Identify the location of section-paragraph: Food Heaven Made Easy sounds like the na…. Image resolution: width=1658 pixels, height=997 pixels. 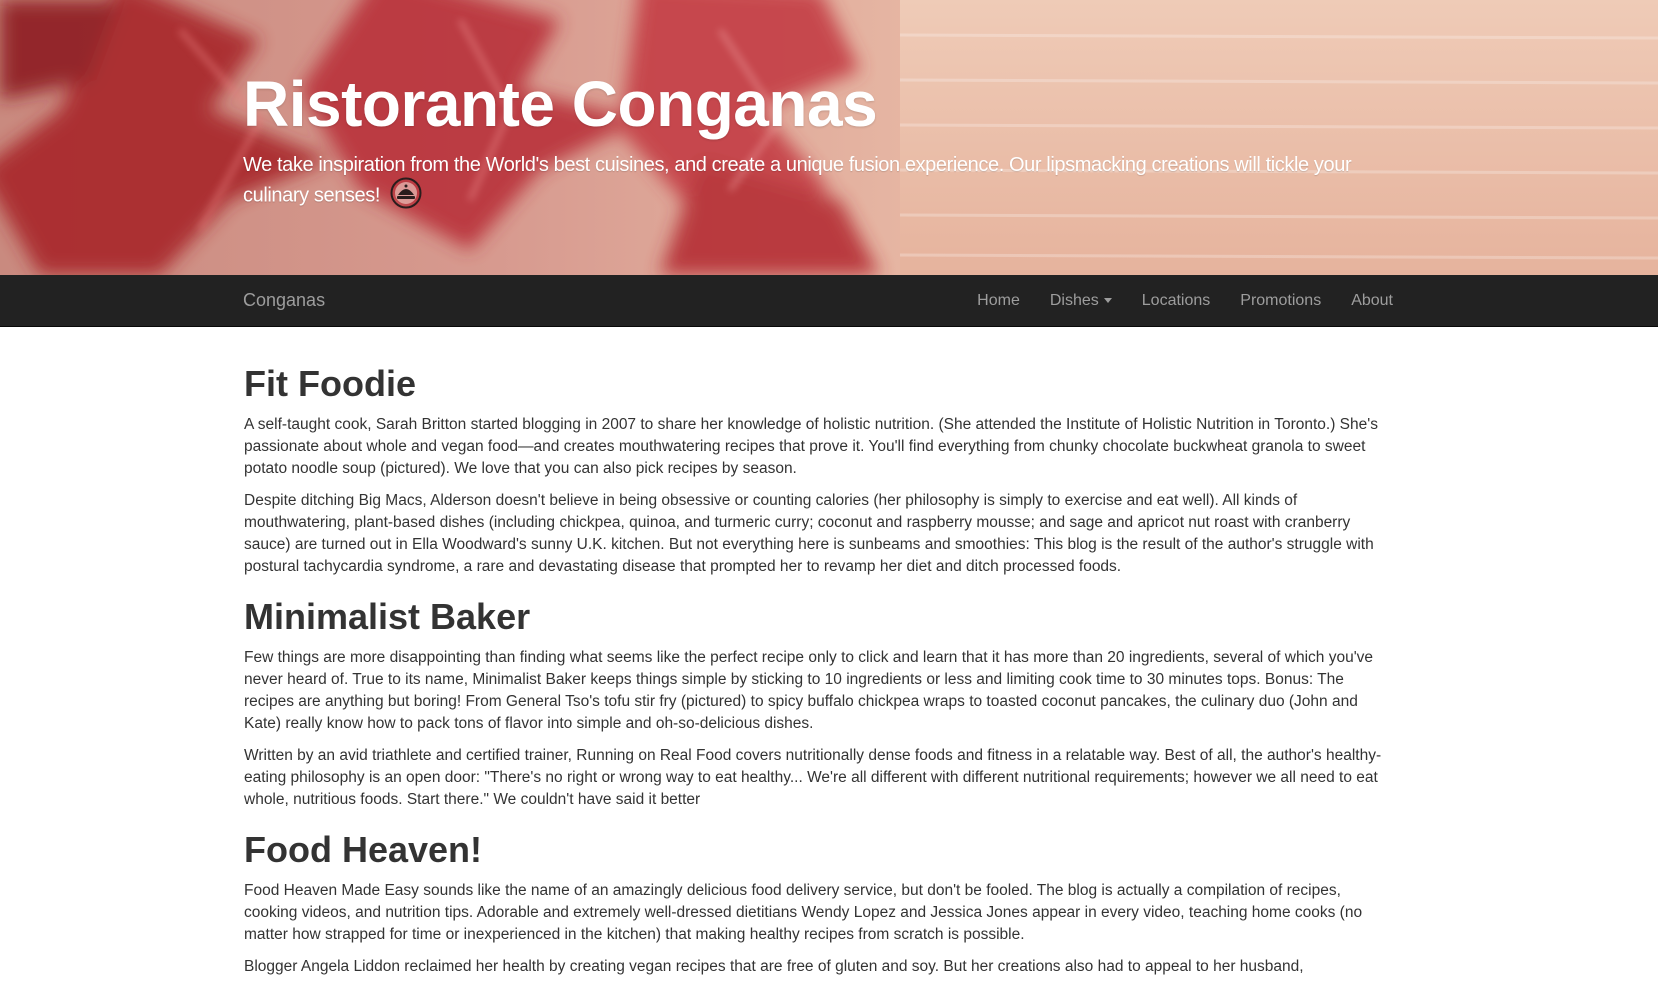
(803, 912).